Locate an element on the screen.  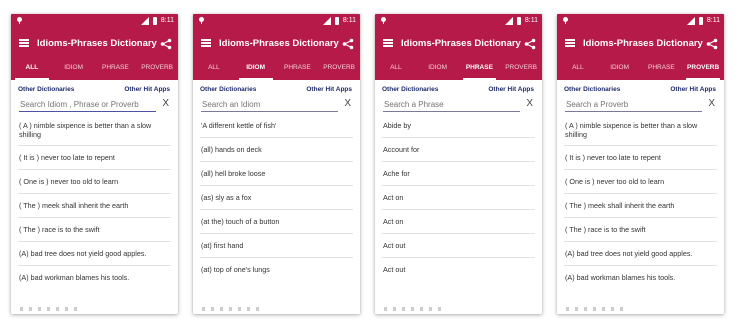
list-item: 'A different kettle of fish' is located at coordinates (276, 126).